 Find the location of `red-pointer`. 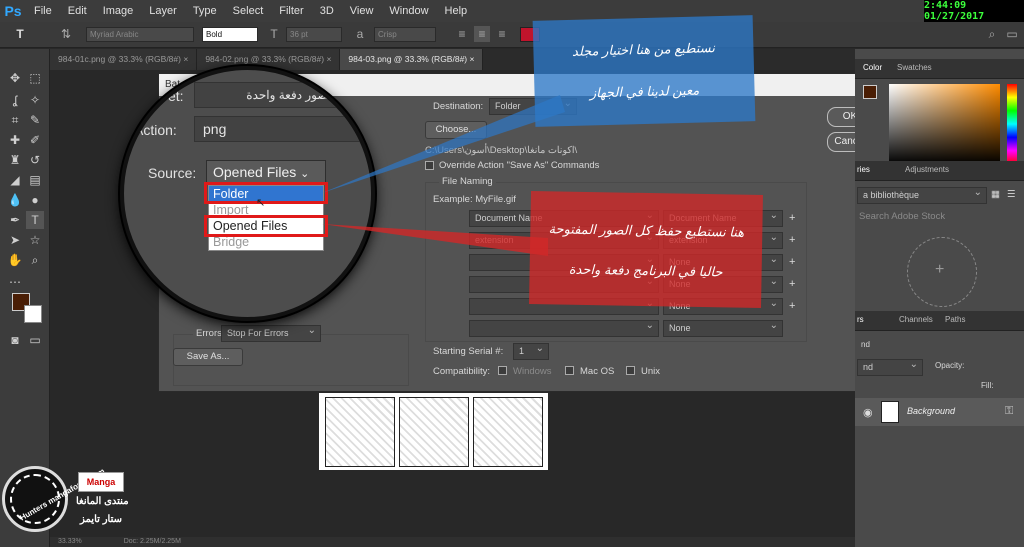

red-pointer is located at coordinates (435, 240).